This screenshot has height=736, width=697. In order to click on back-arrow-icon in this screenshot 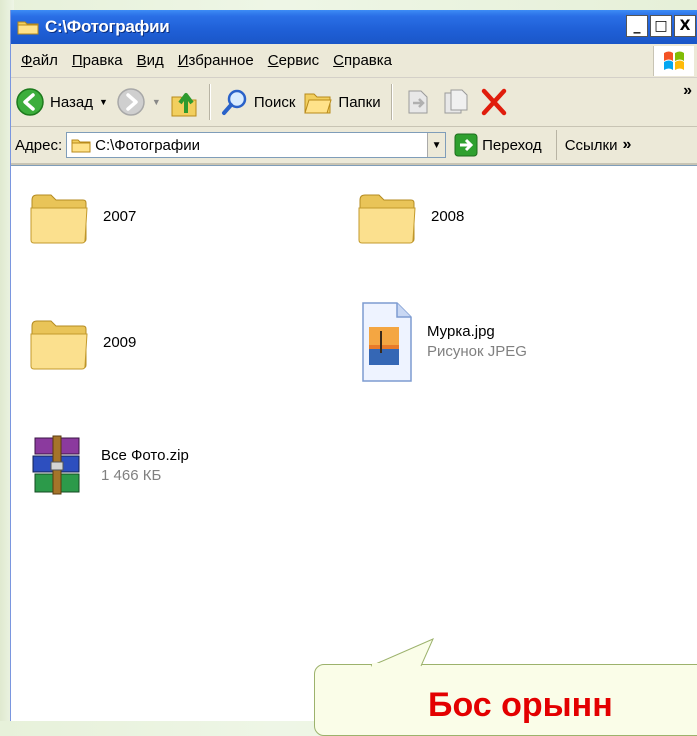, I will do `click(30, 102)`.